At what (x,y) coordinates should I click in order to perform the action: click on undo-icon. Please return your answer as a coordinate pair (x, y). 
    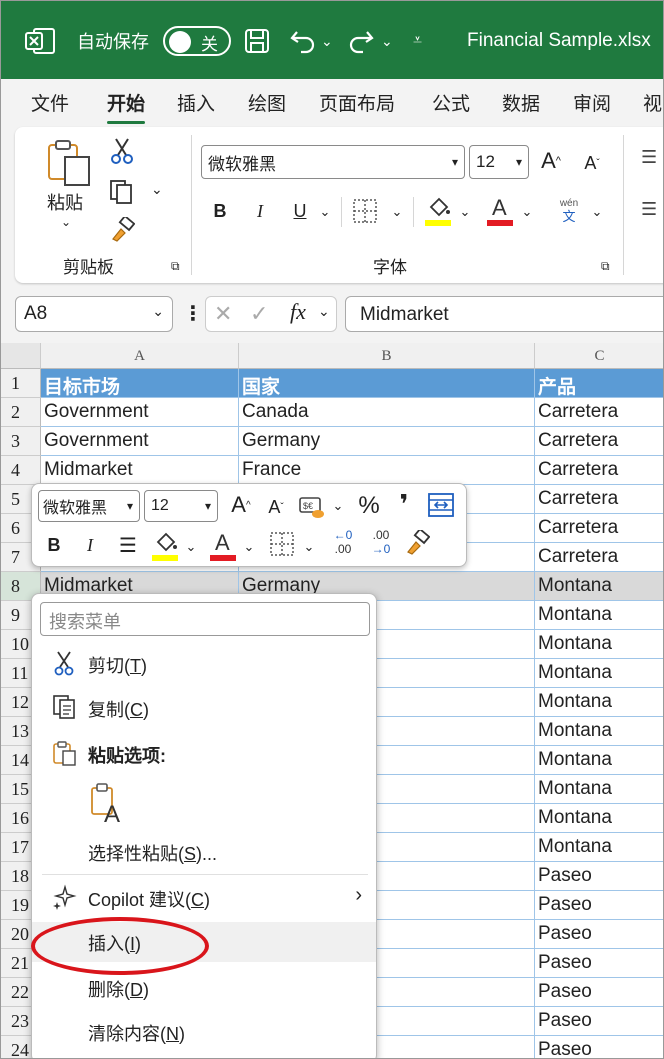
    Looking at the image, I should click on (304, 41).